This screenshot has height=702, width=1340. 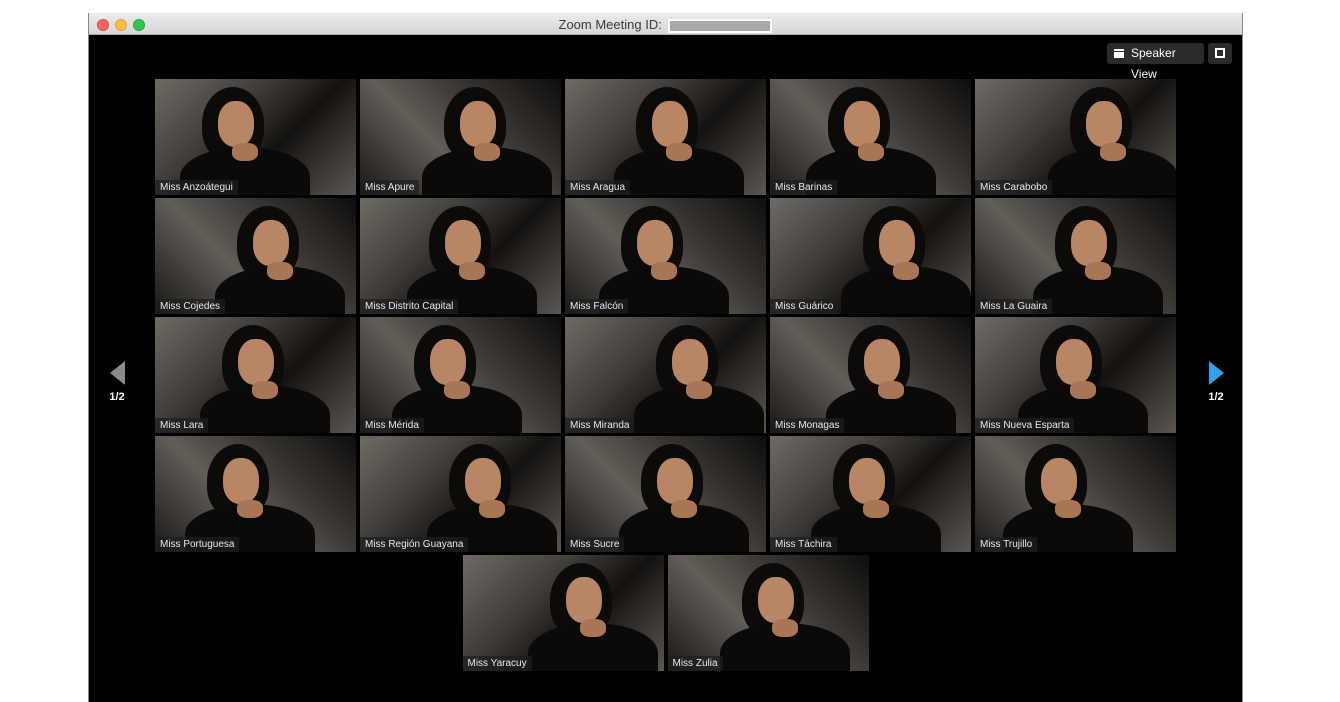 I want to click on participant-name-label: Miss Yaracuy, so click(x=497, y=663).